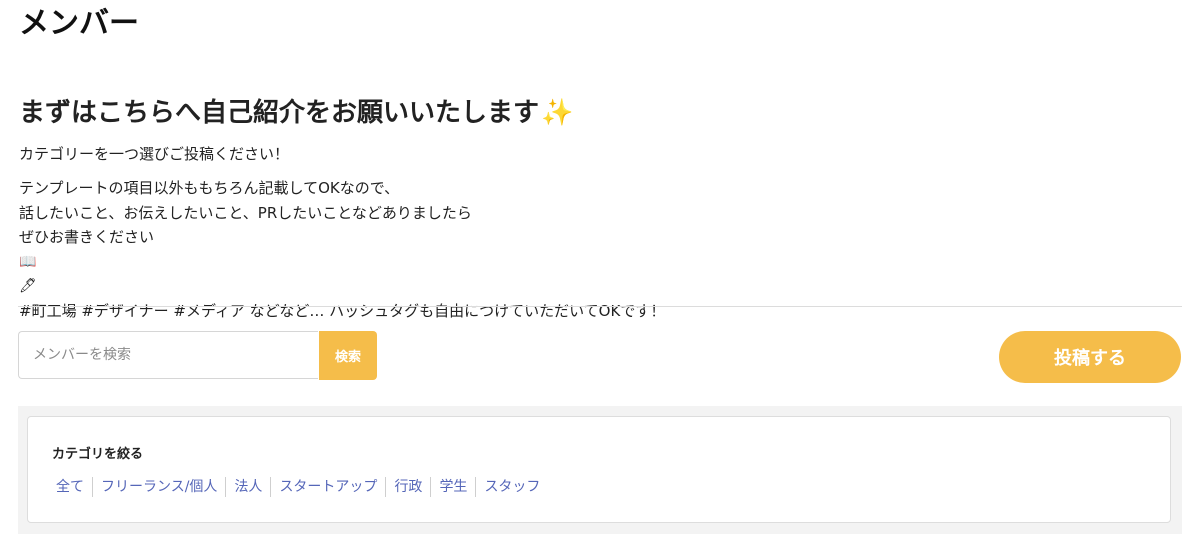 Image resolution: width=1200 pixels, height=547 pixels. I want to click on pen-icon: 🖊, so click(28, 286).